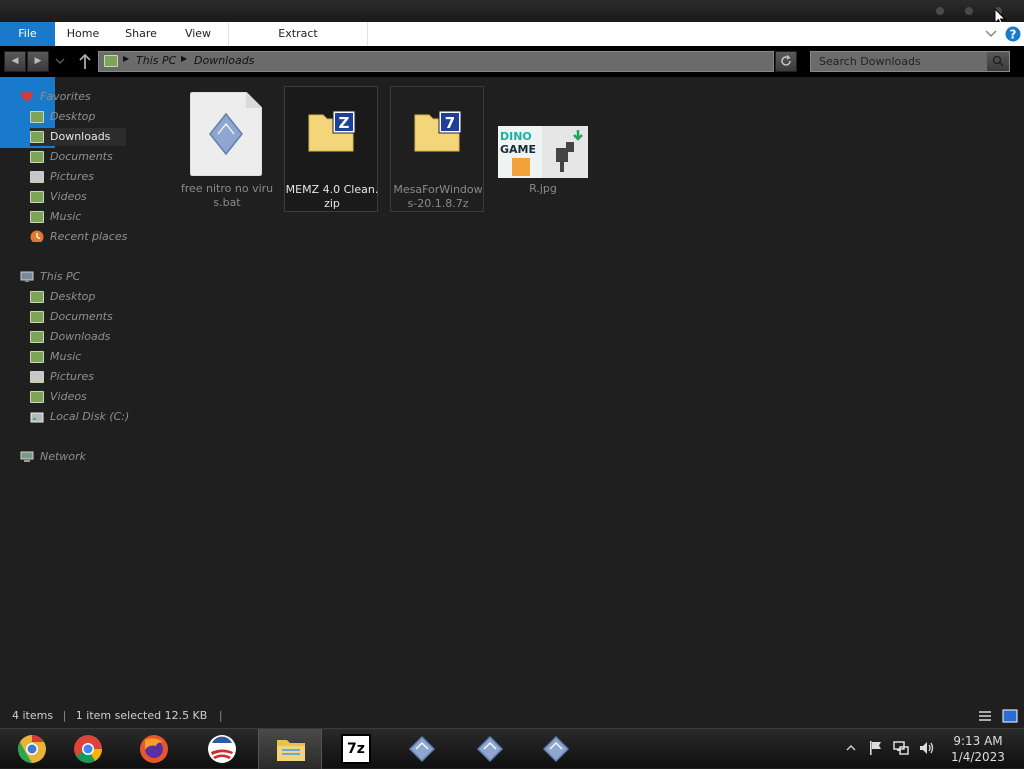 This screenshot has height=769, width=1024. I want to click on file-name: R.jpg, so click(543, 188).